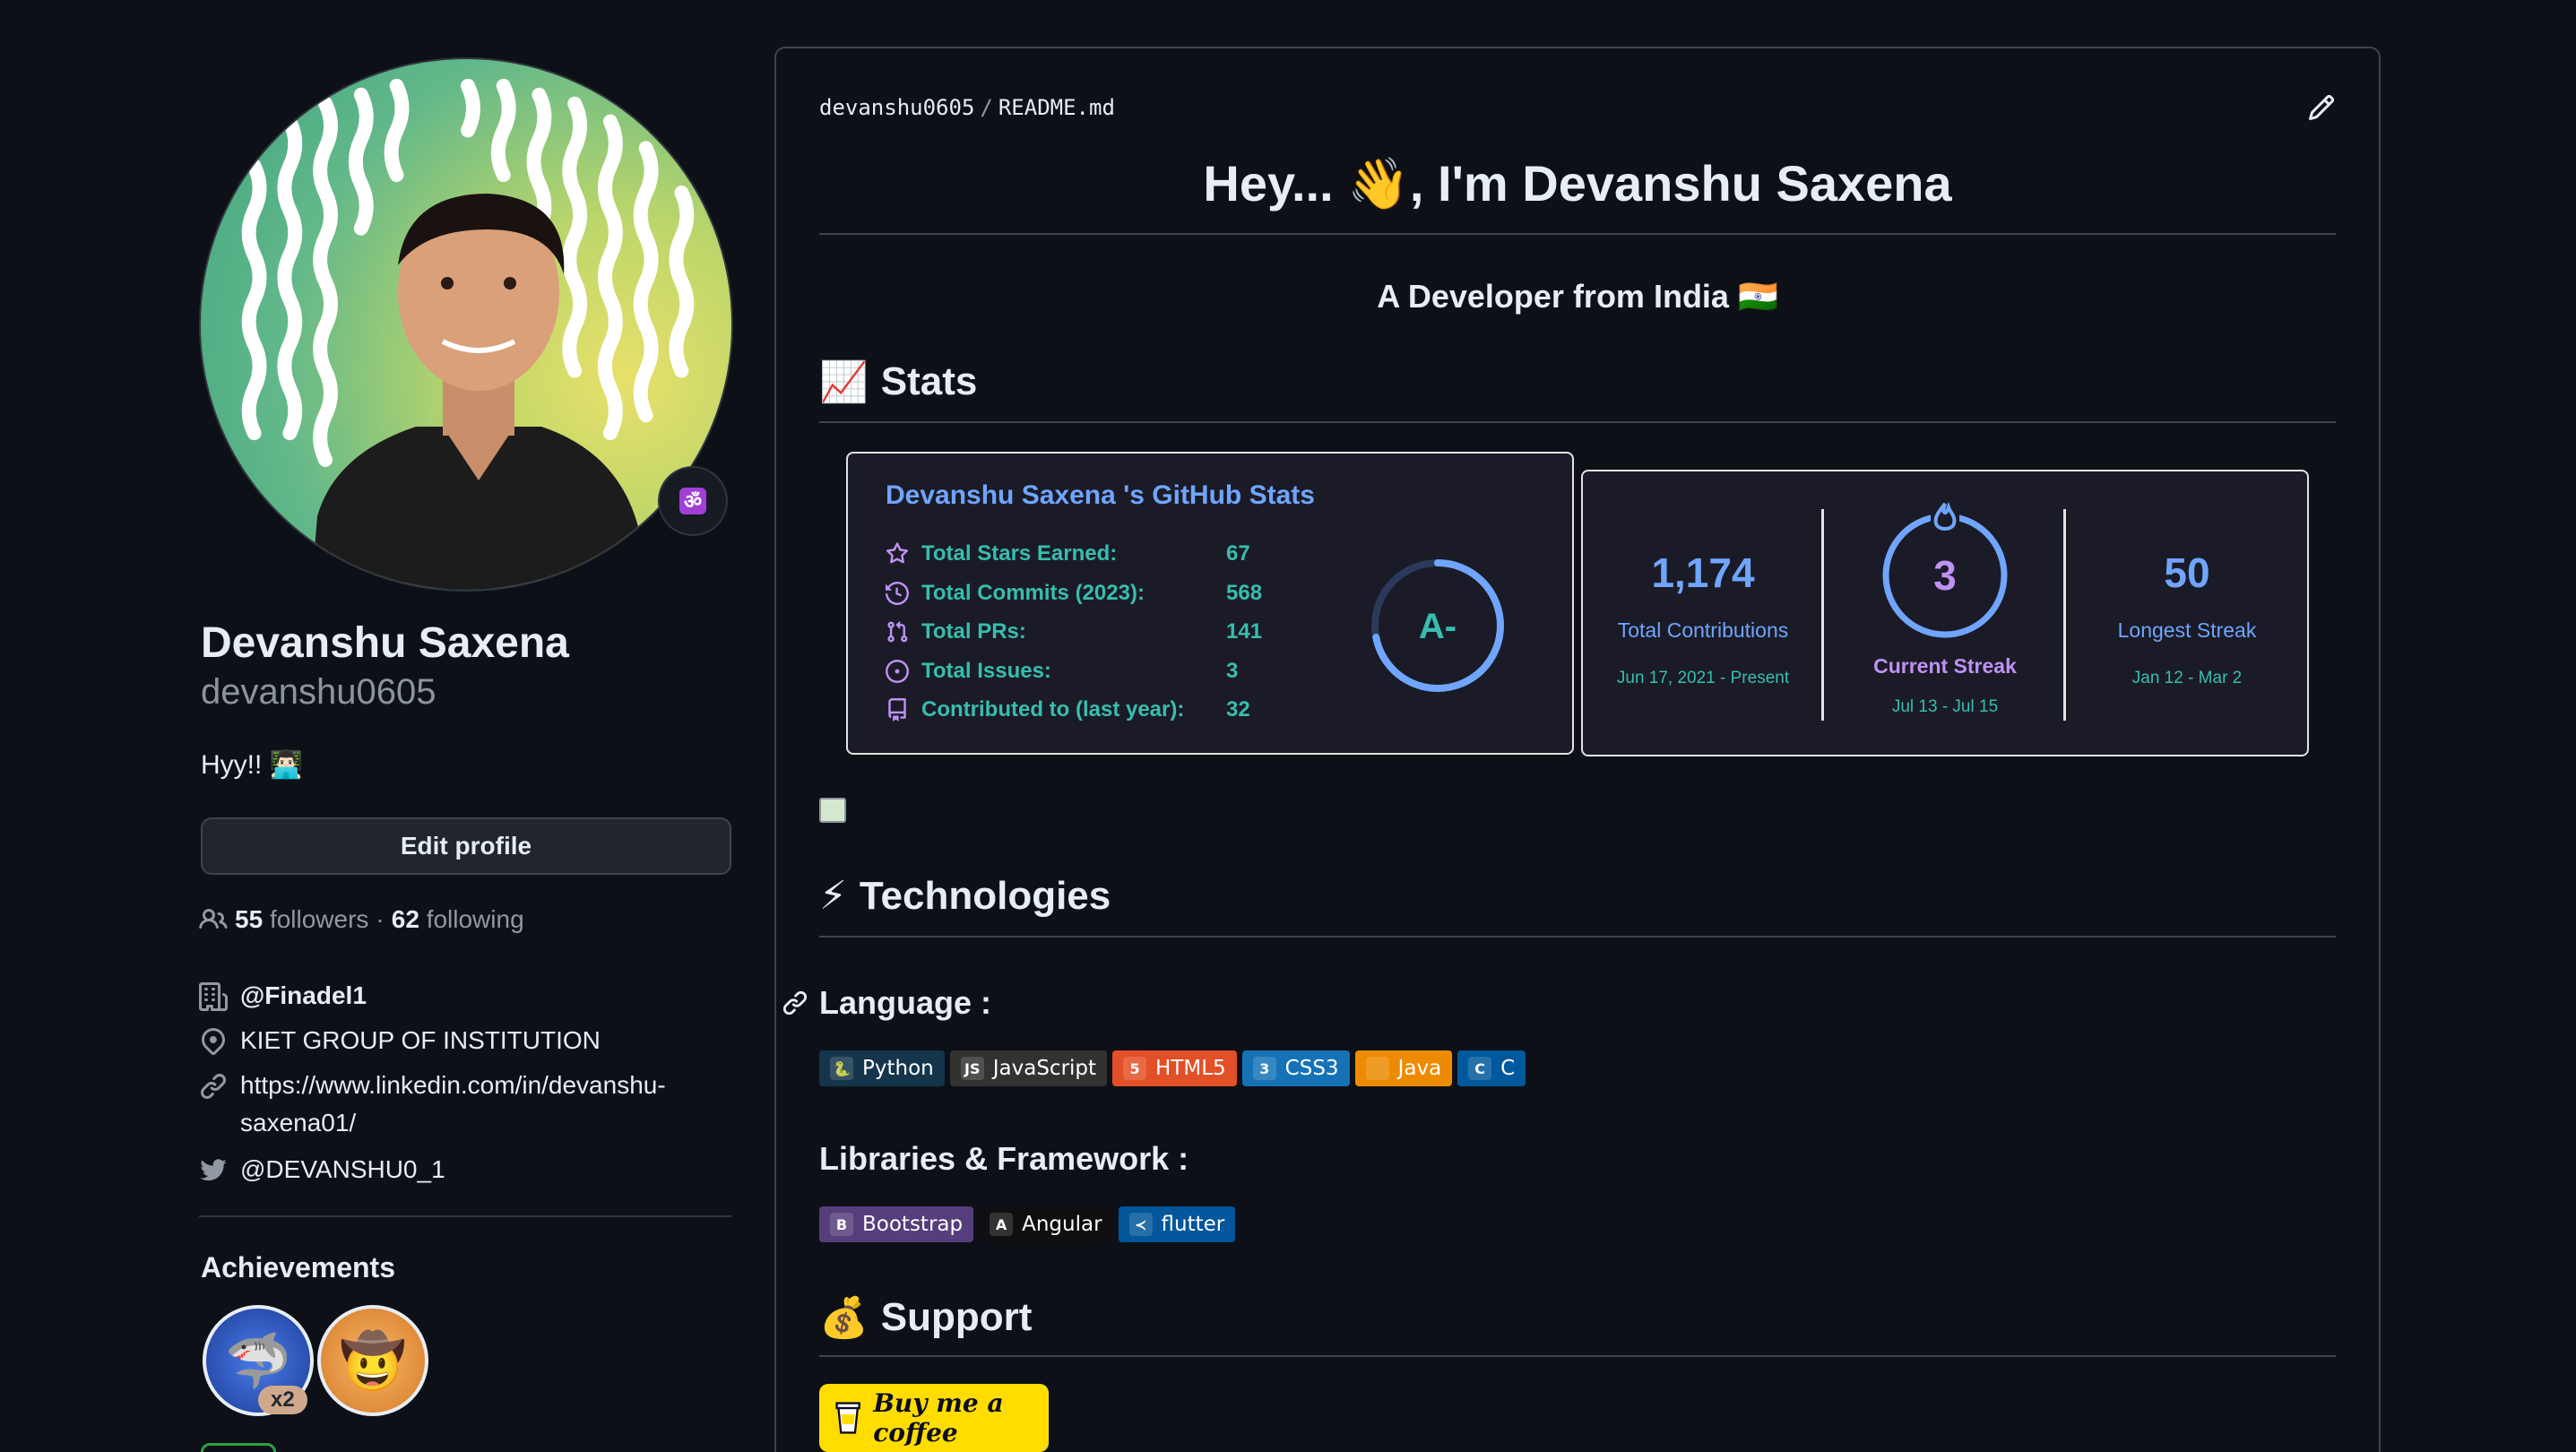 The height and width of the screenshot is (1452, 2576). Describe the element at coordinates (458, 920) in the screenshot. I see `following-link: 62 following` at that location.